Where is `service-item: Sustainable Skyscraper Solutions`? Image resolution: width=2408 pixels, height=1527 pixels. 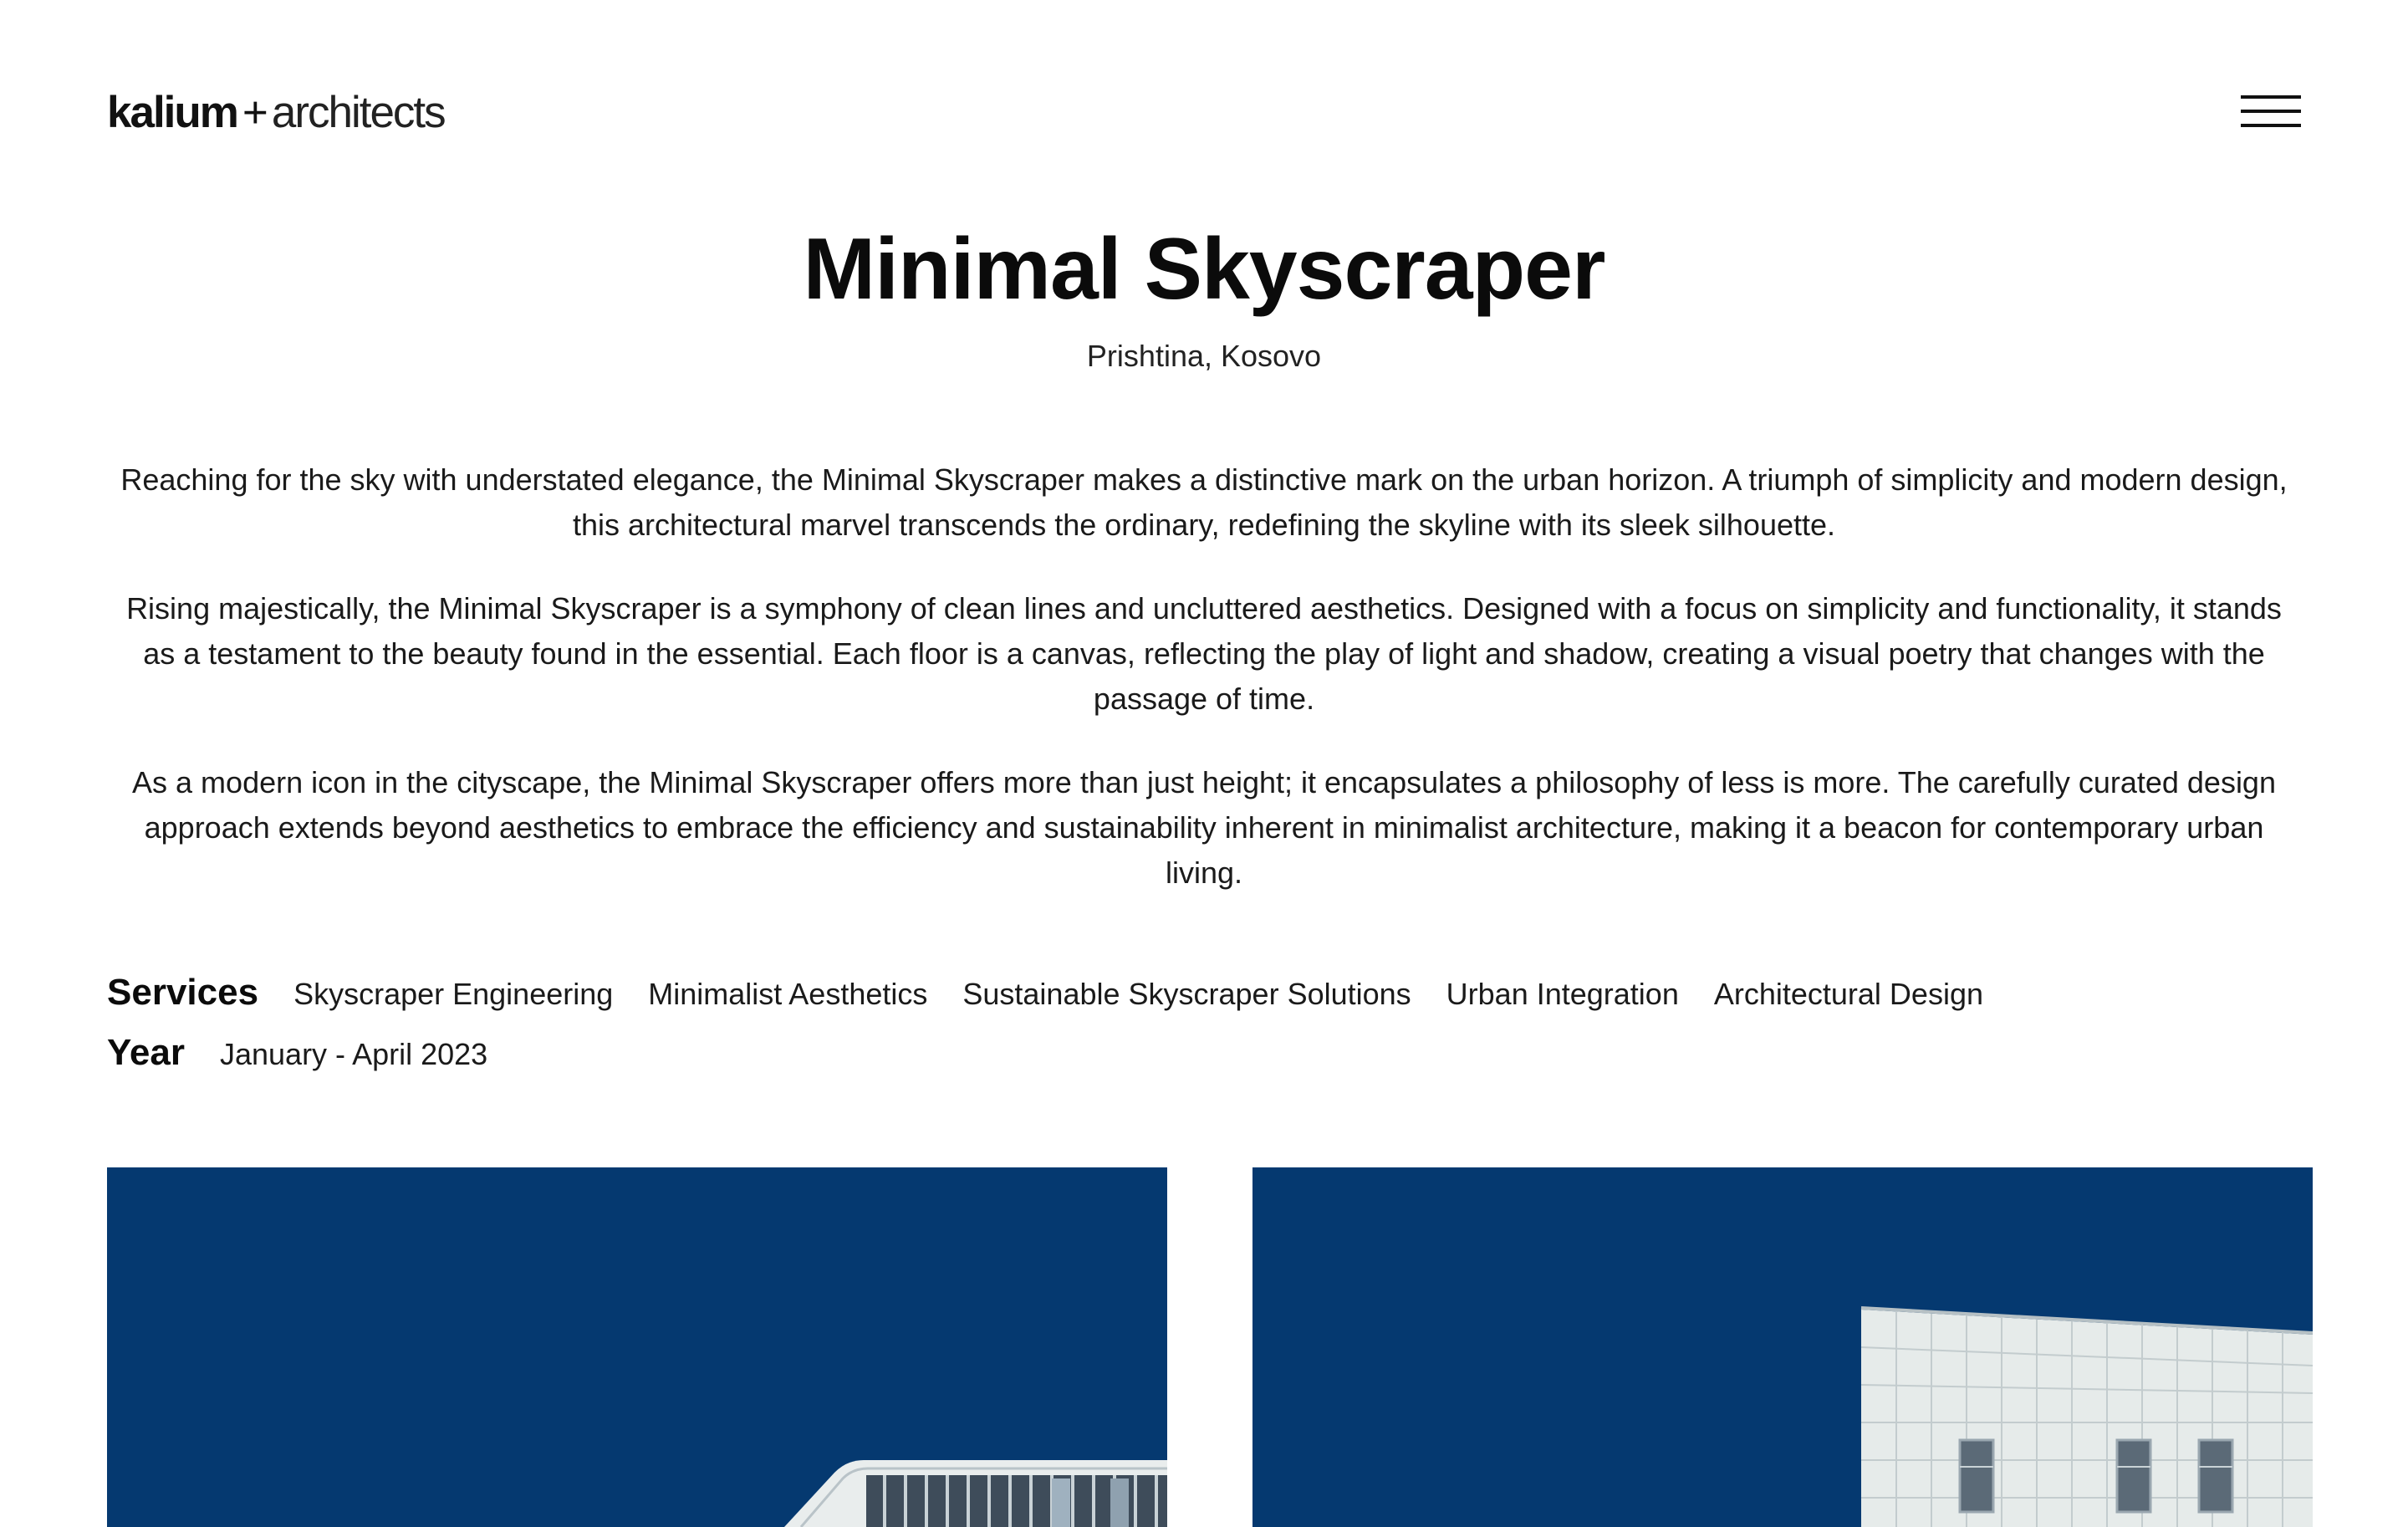 service-item: Sustainable Skyscraper Solutions is located at coordinates (1186, 994).